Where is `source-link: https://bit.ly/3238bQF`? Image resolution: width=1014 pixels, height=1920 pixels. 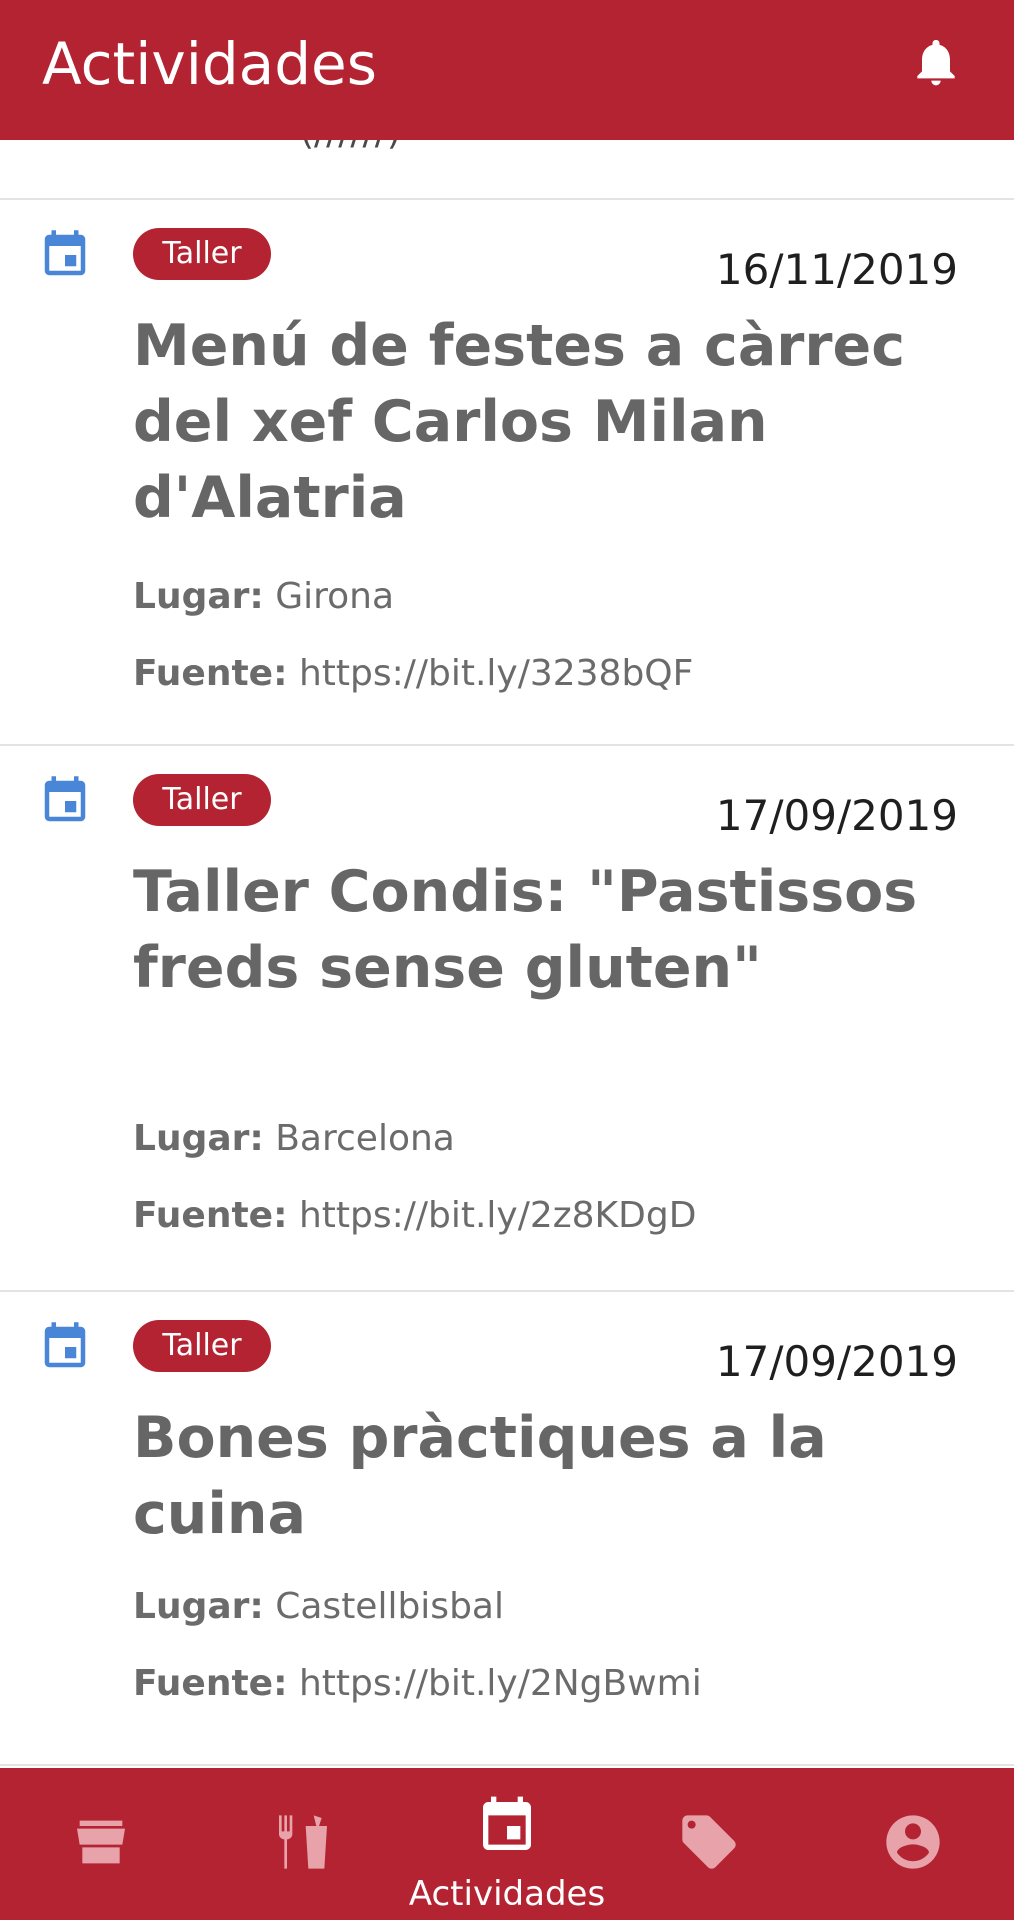
source-link: https://bit.ly/3238bQF is located at coordinates (496, 673).